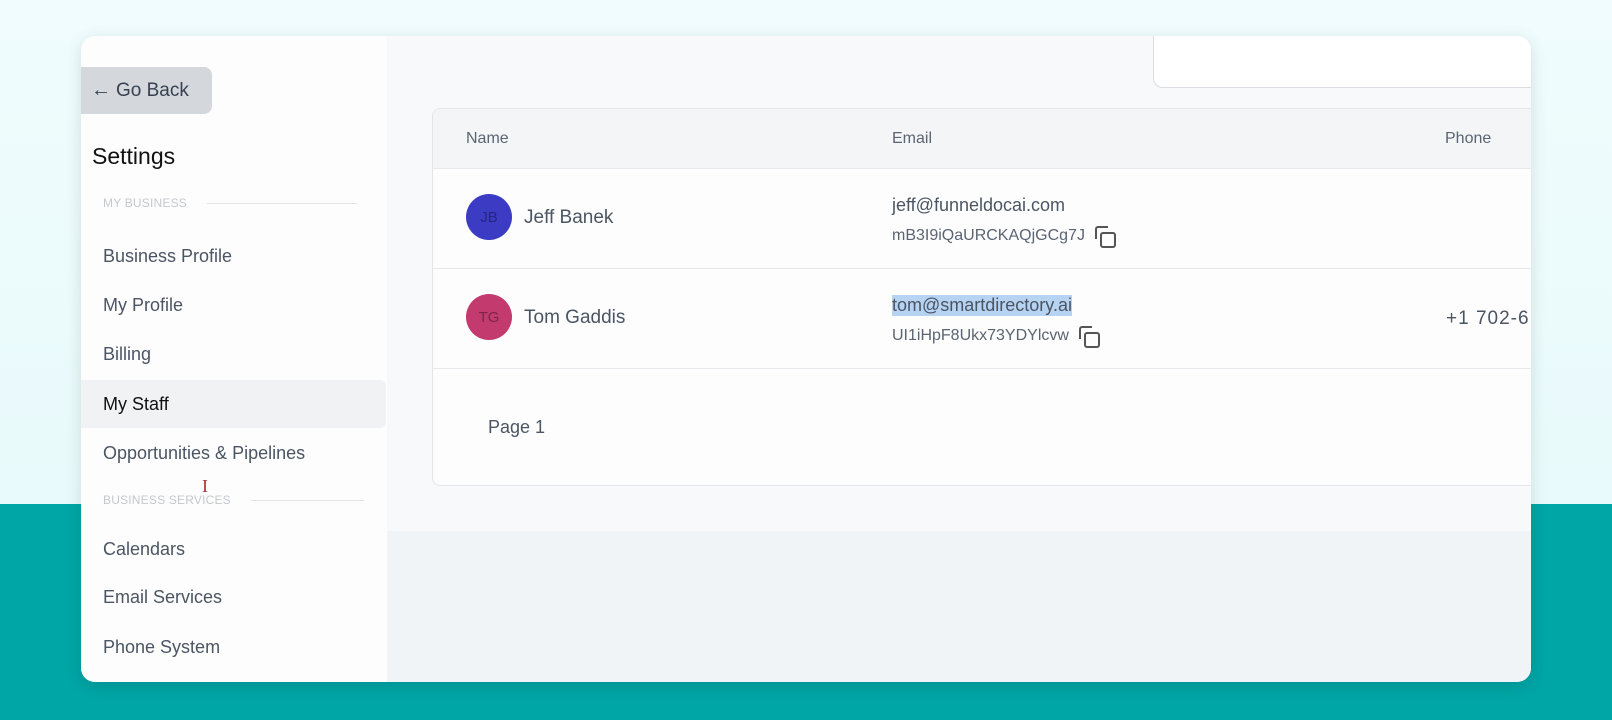 The image size is (1612, 720). I want to click on sidebar-item-calendars: Calendars, so click(233, 549).